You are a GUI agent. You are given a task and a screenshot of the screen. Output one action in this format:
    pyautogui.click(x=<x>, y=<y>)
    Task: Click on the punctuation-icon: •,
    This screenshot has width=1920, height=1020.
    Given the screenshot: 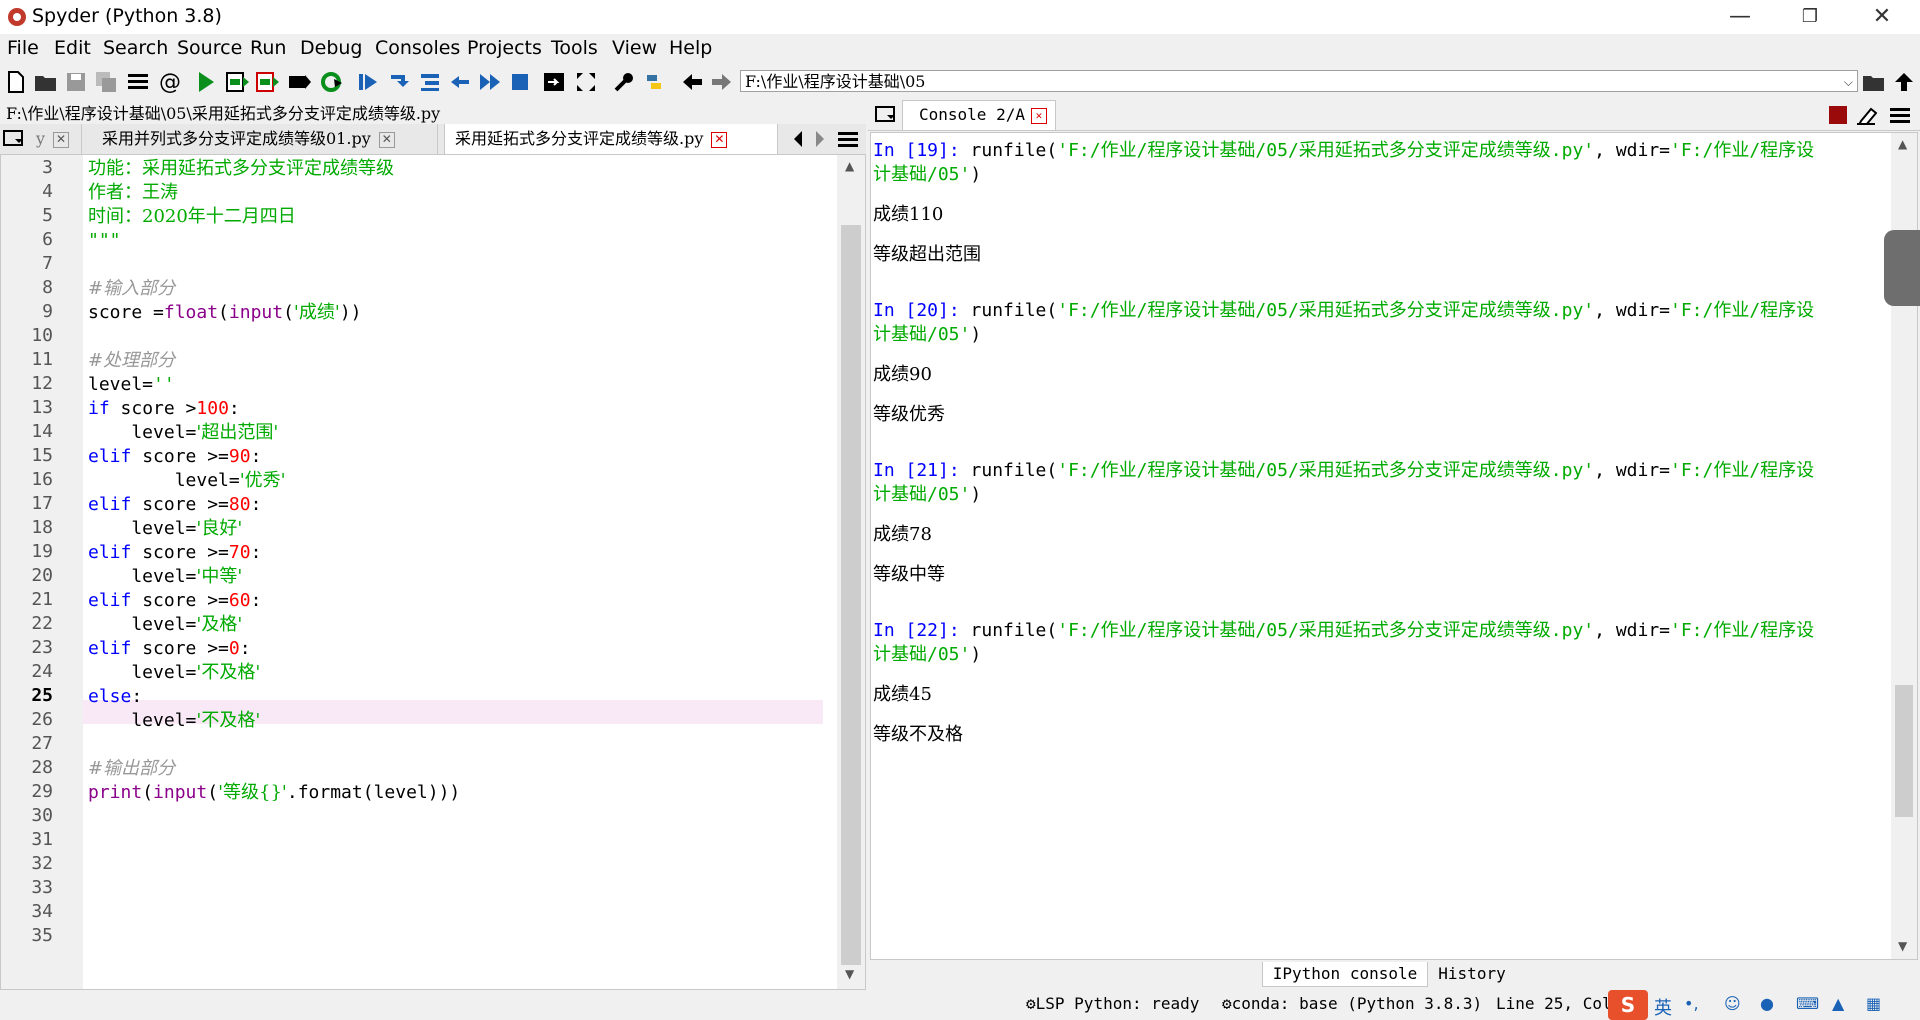 What is the action you would take?
    pyautogui.click(x=1691, y=1003)
    